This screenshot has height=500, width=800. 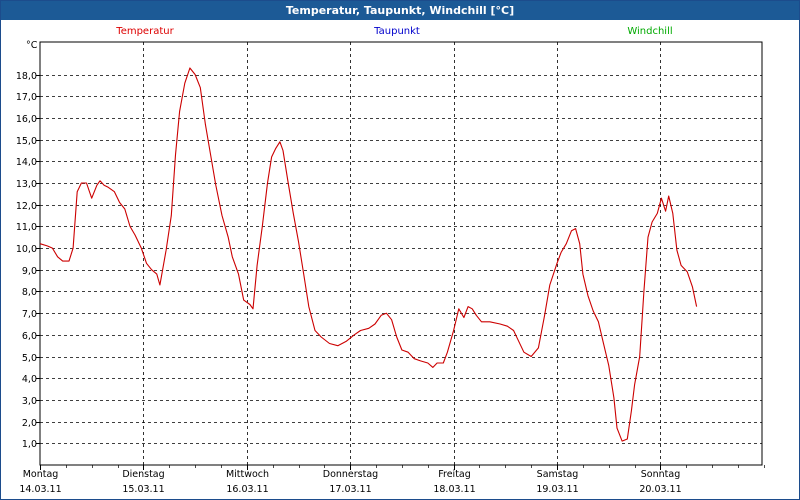 What do you see at coordinates (557, 489) in the screenshot?
I see `x-tick-label-date: 19.03.11` at bounding box center [557, 489].